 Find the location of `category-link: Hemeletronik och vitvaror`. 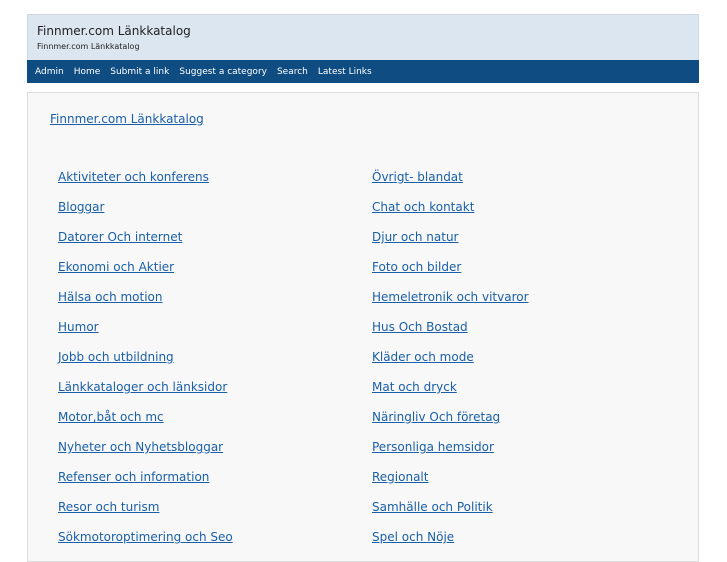

category-link: Hemeletronik och vitvaror is located at coordinates (450, 305).